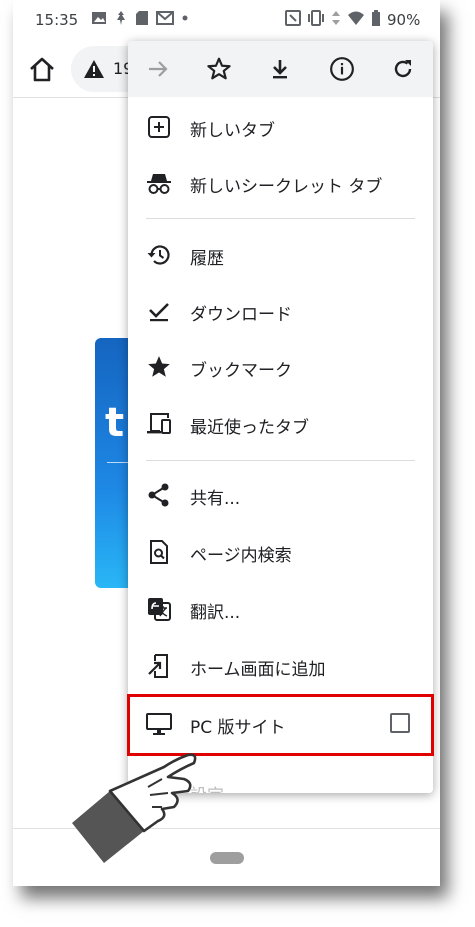 The width and height of the screenshot is (475, 927). What do you see at coordinates (158, 255) in the screenshot?
I see `history-icon` at bounding box center [158, 255].